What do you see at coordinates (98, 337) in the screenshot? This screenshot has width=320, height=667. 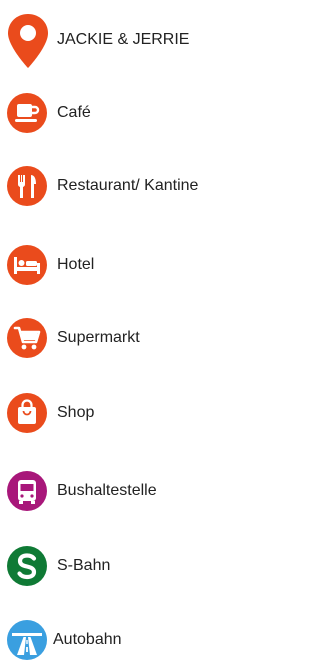 I see `legend-label: Supermarkt` at bounding box center [98, 337].